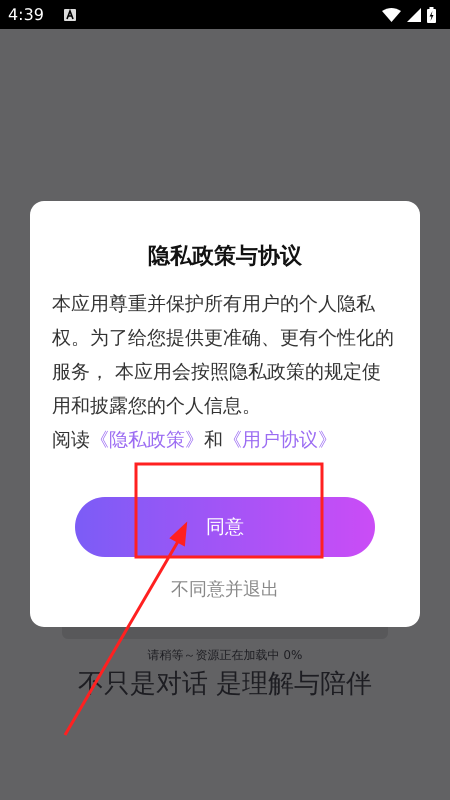  What do you see at coordinates (414, 15) in the screenshot?
I see `signal-icon` at bounding box center [414, 15].